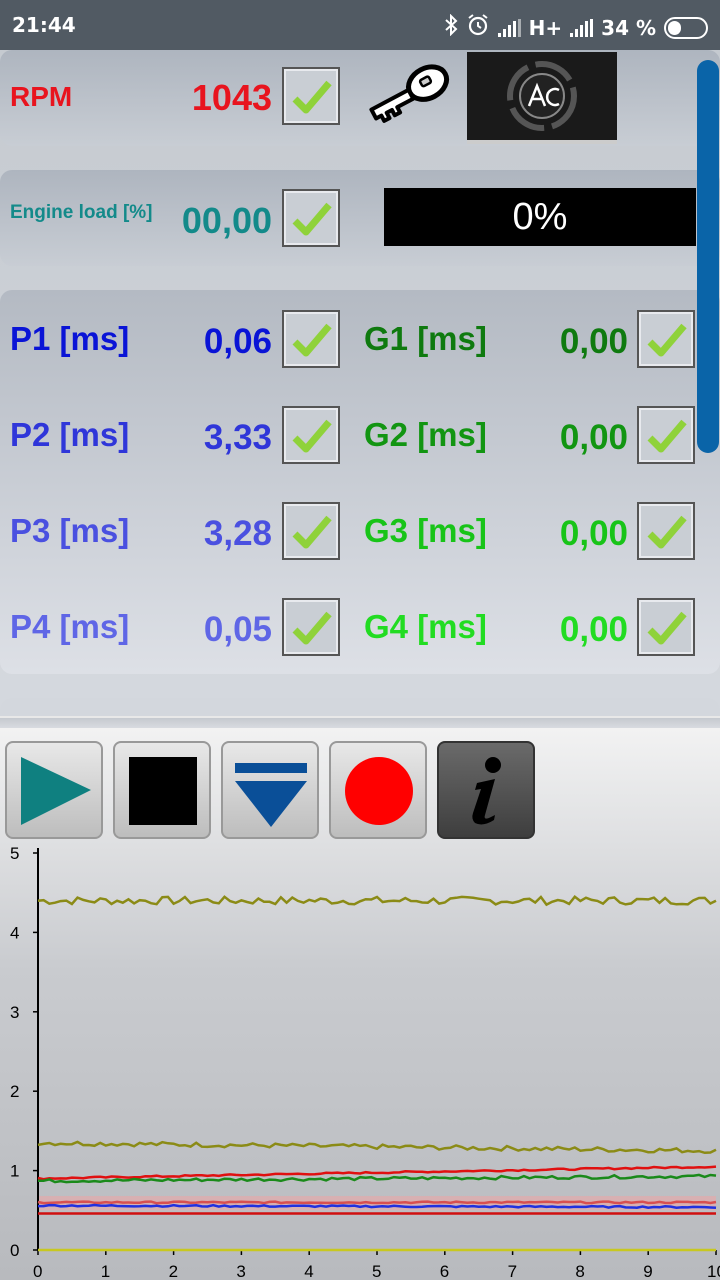  I want to click on x-tick-label: 10, so click(713, 1271).